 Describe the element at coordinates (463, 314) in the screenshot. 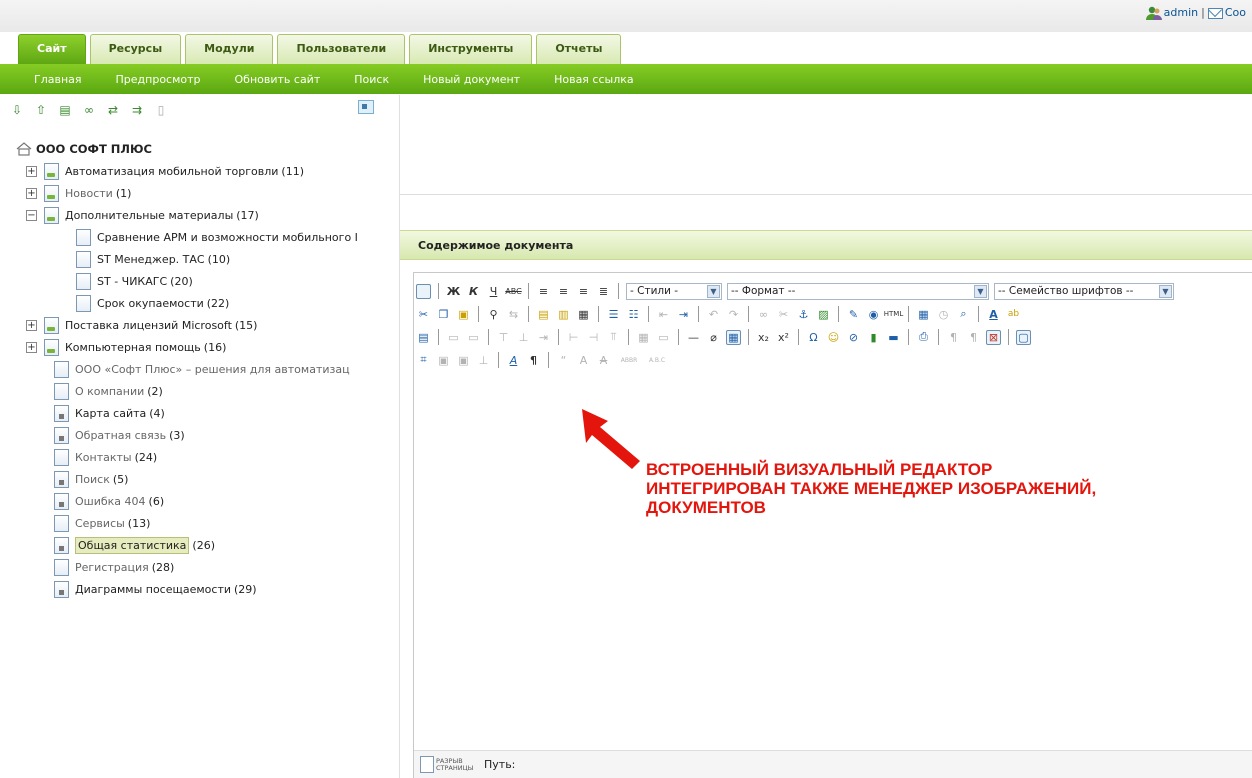

I see `paste-icon: ▣` at that location.